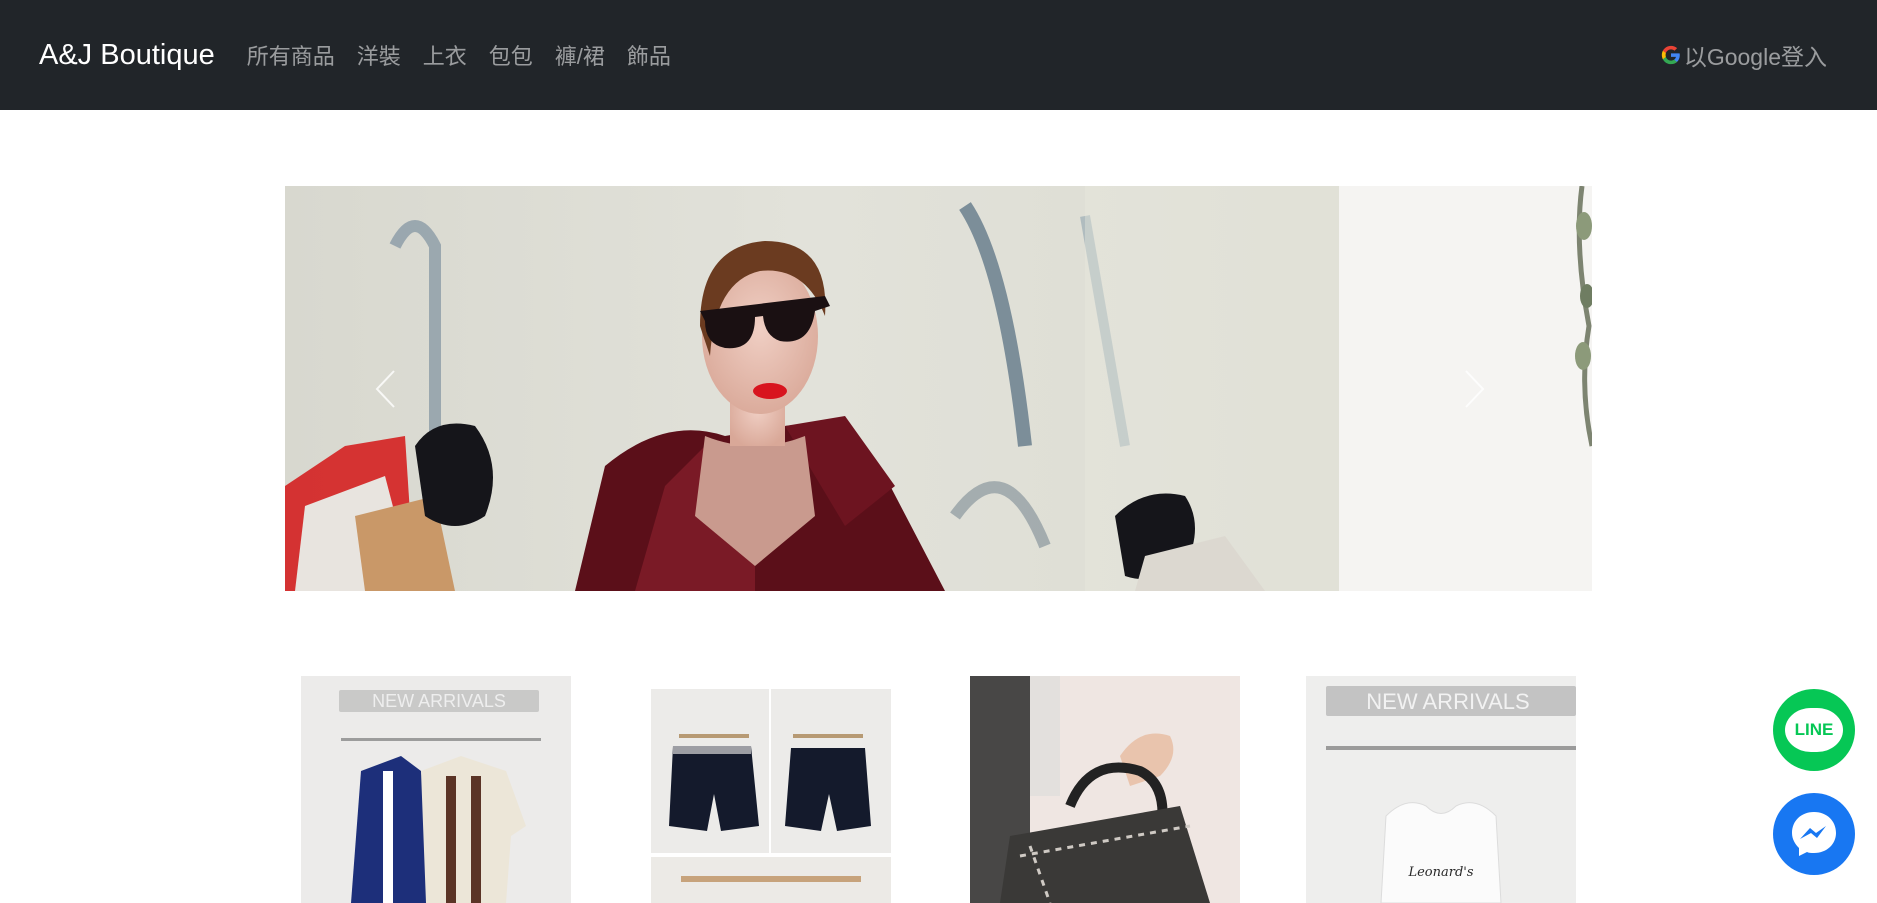 The width and height of the screenshot is (1877, 903). I want to click on line-label: LINE, so click(1814, 729).